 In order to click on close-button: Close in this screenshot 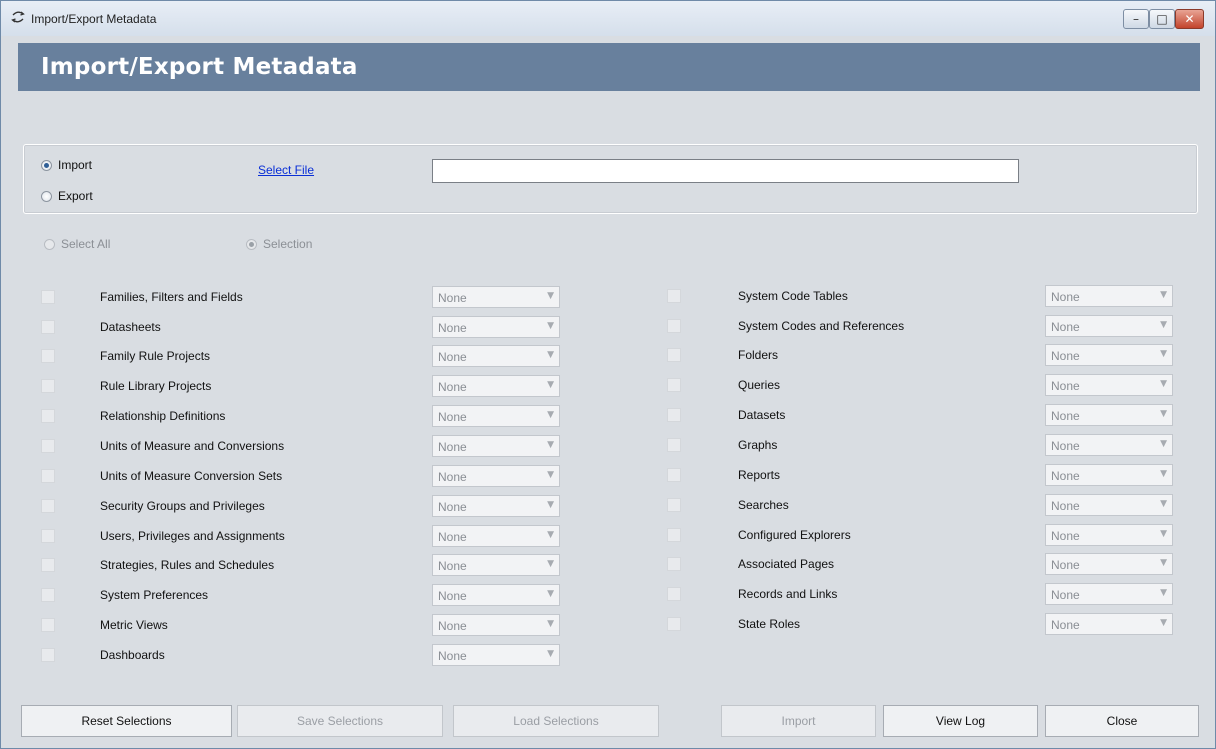, I will do `click(1122, 721)`.